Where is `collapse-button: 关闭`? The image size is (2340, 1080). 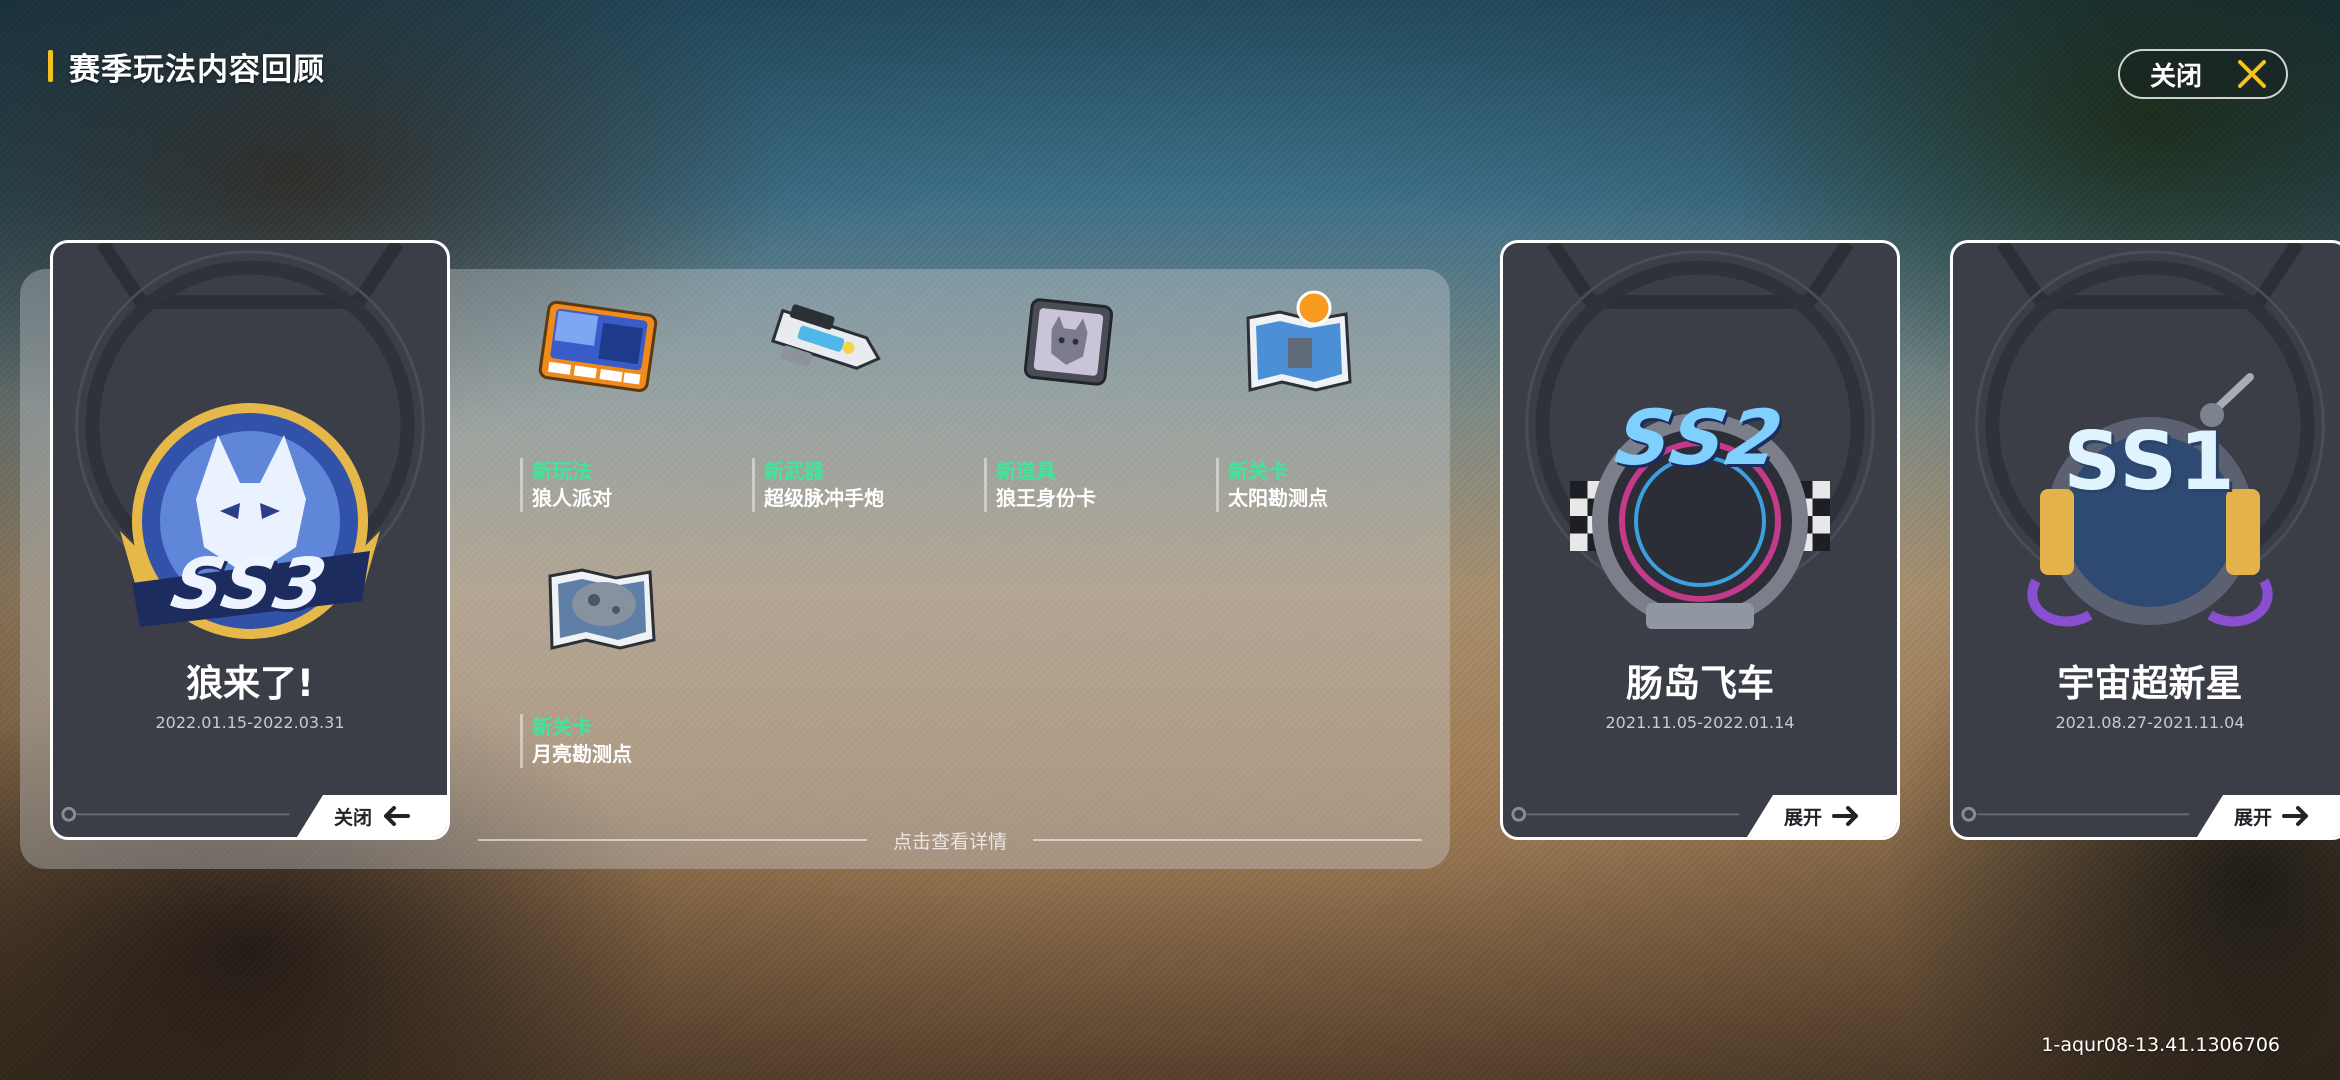
collapse-button: 关闭 is located at coordinates (372, 816).